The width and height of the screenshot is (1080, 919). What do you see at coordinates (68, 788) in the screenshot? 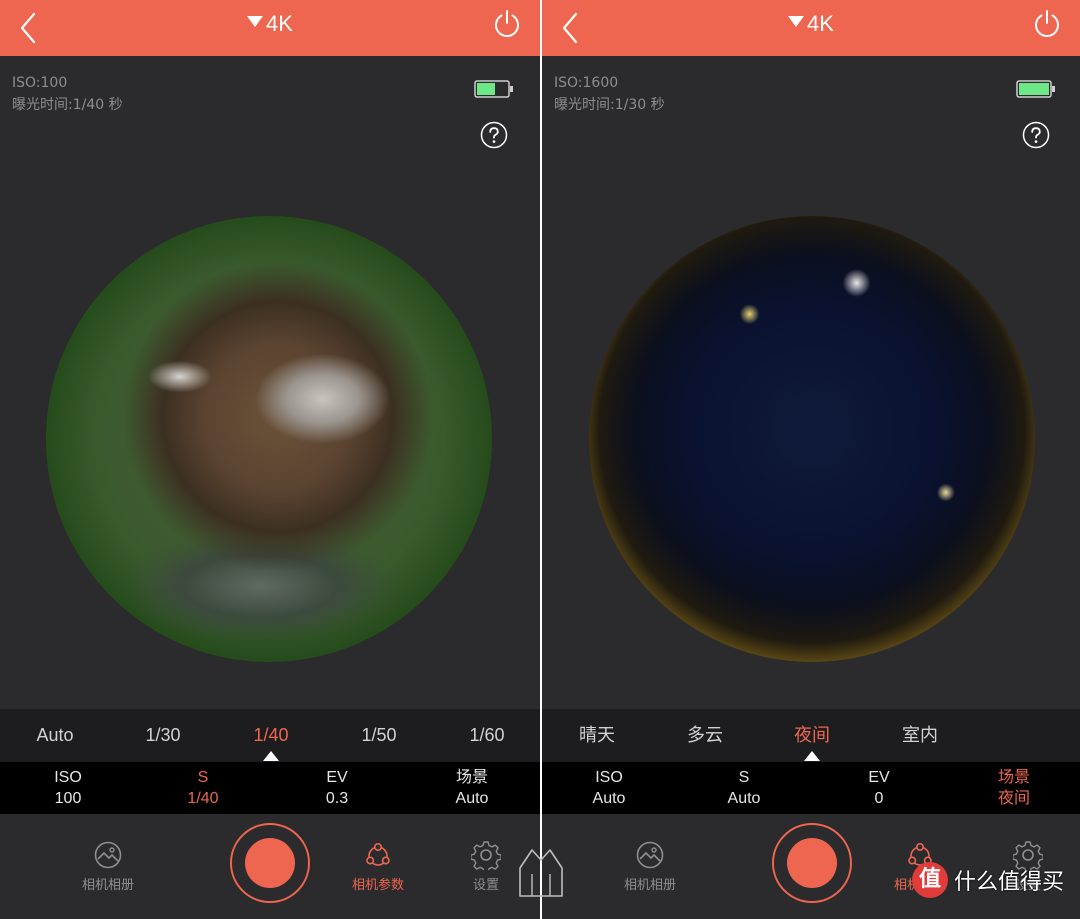
I see `param-iso: ISO 100` at bounding box center [68, 788].